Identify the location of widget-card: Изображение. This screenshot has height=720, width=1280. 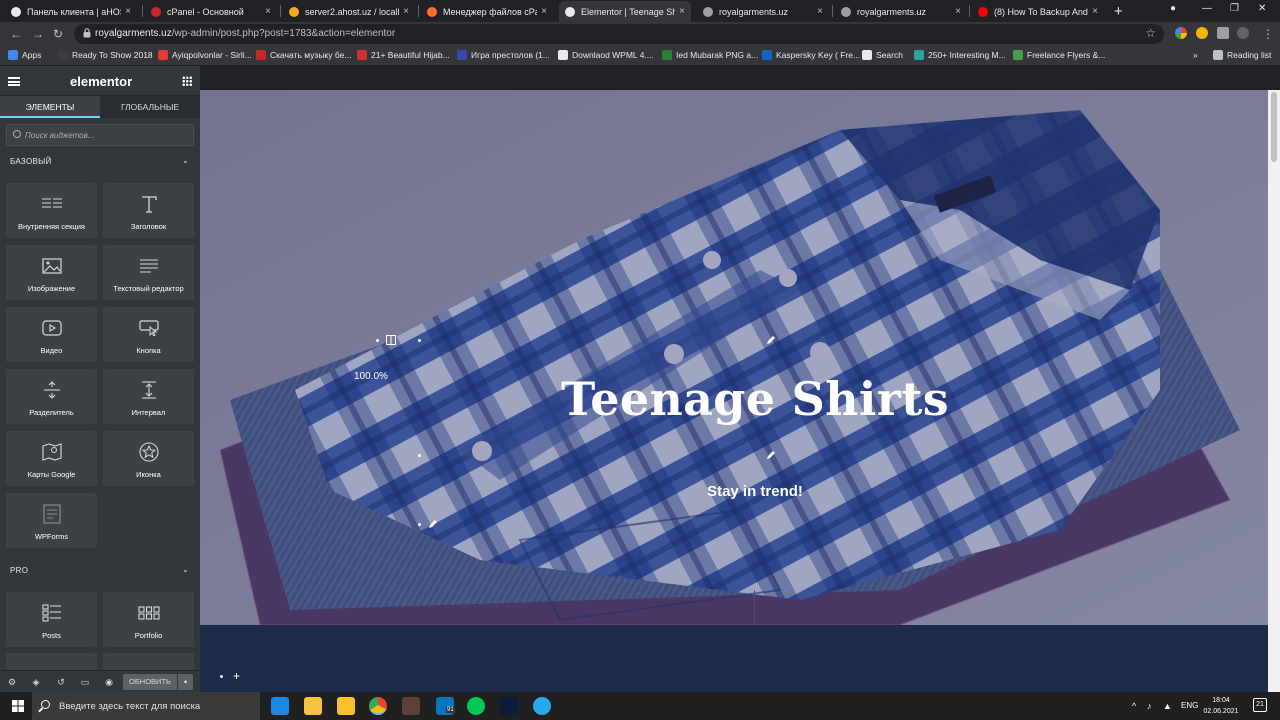
(51, 272).